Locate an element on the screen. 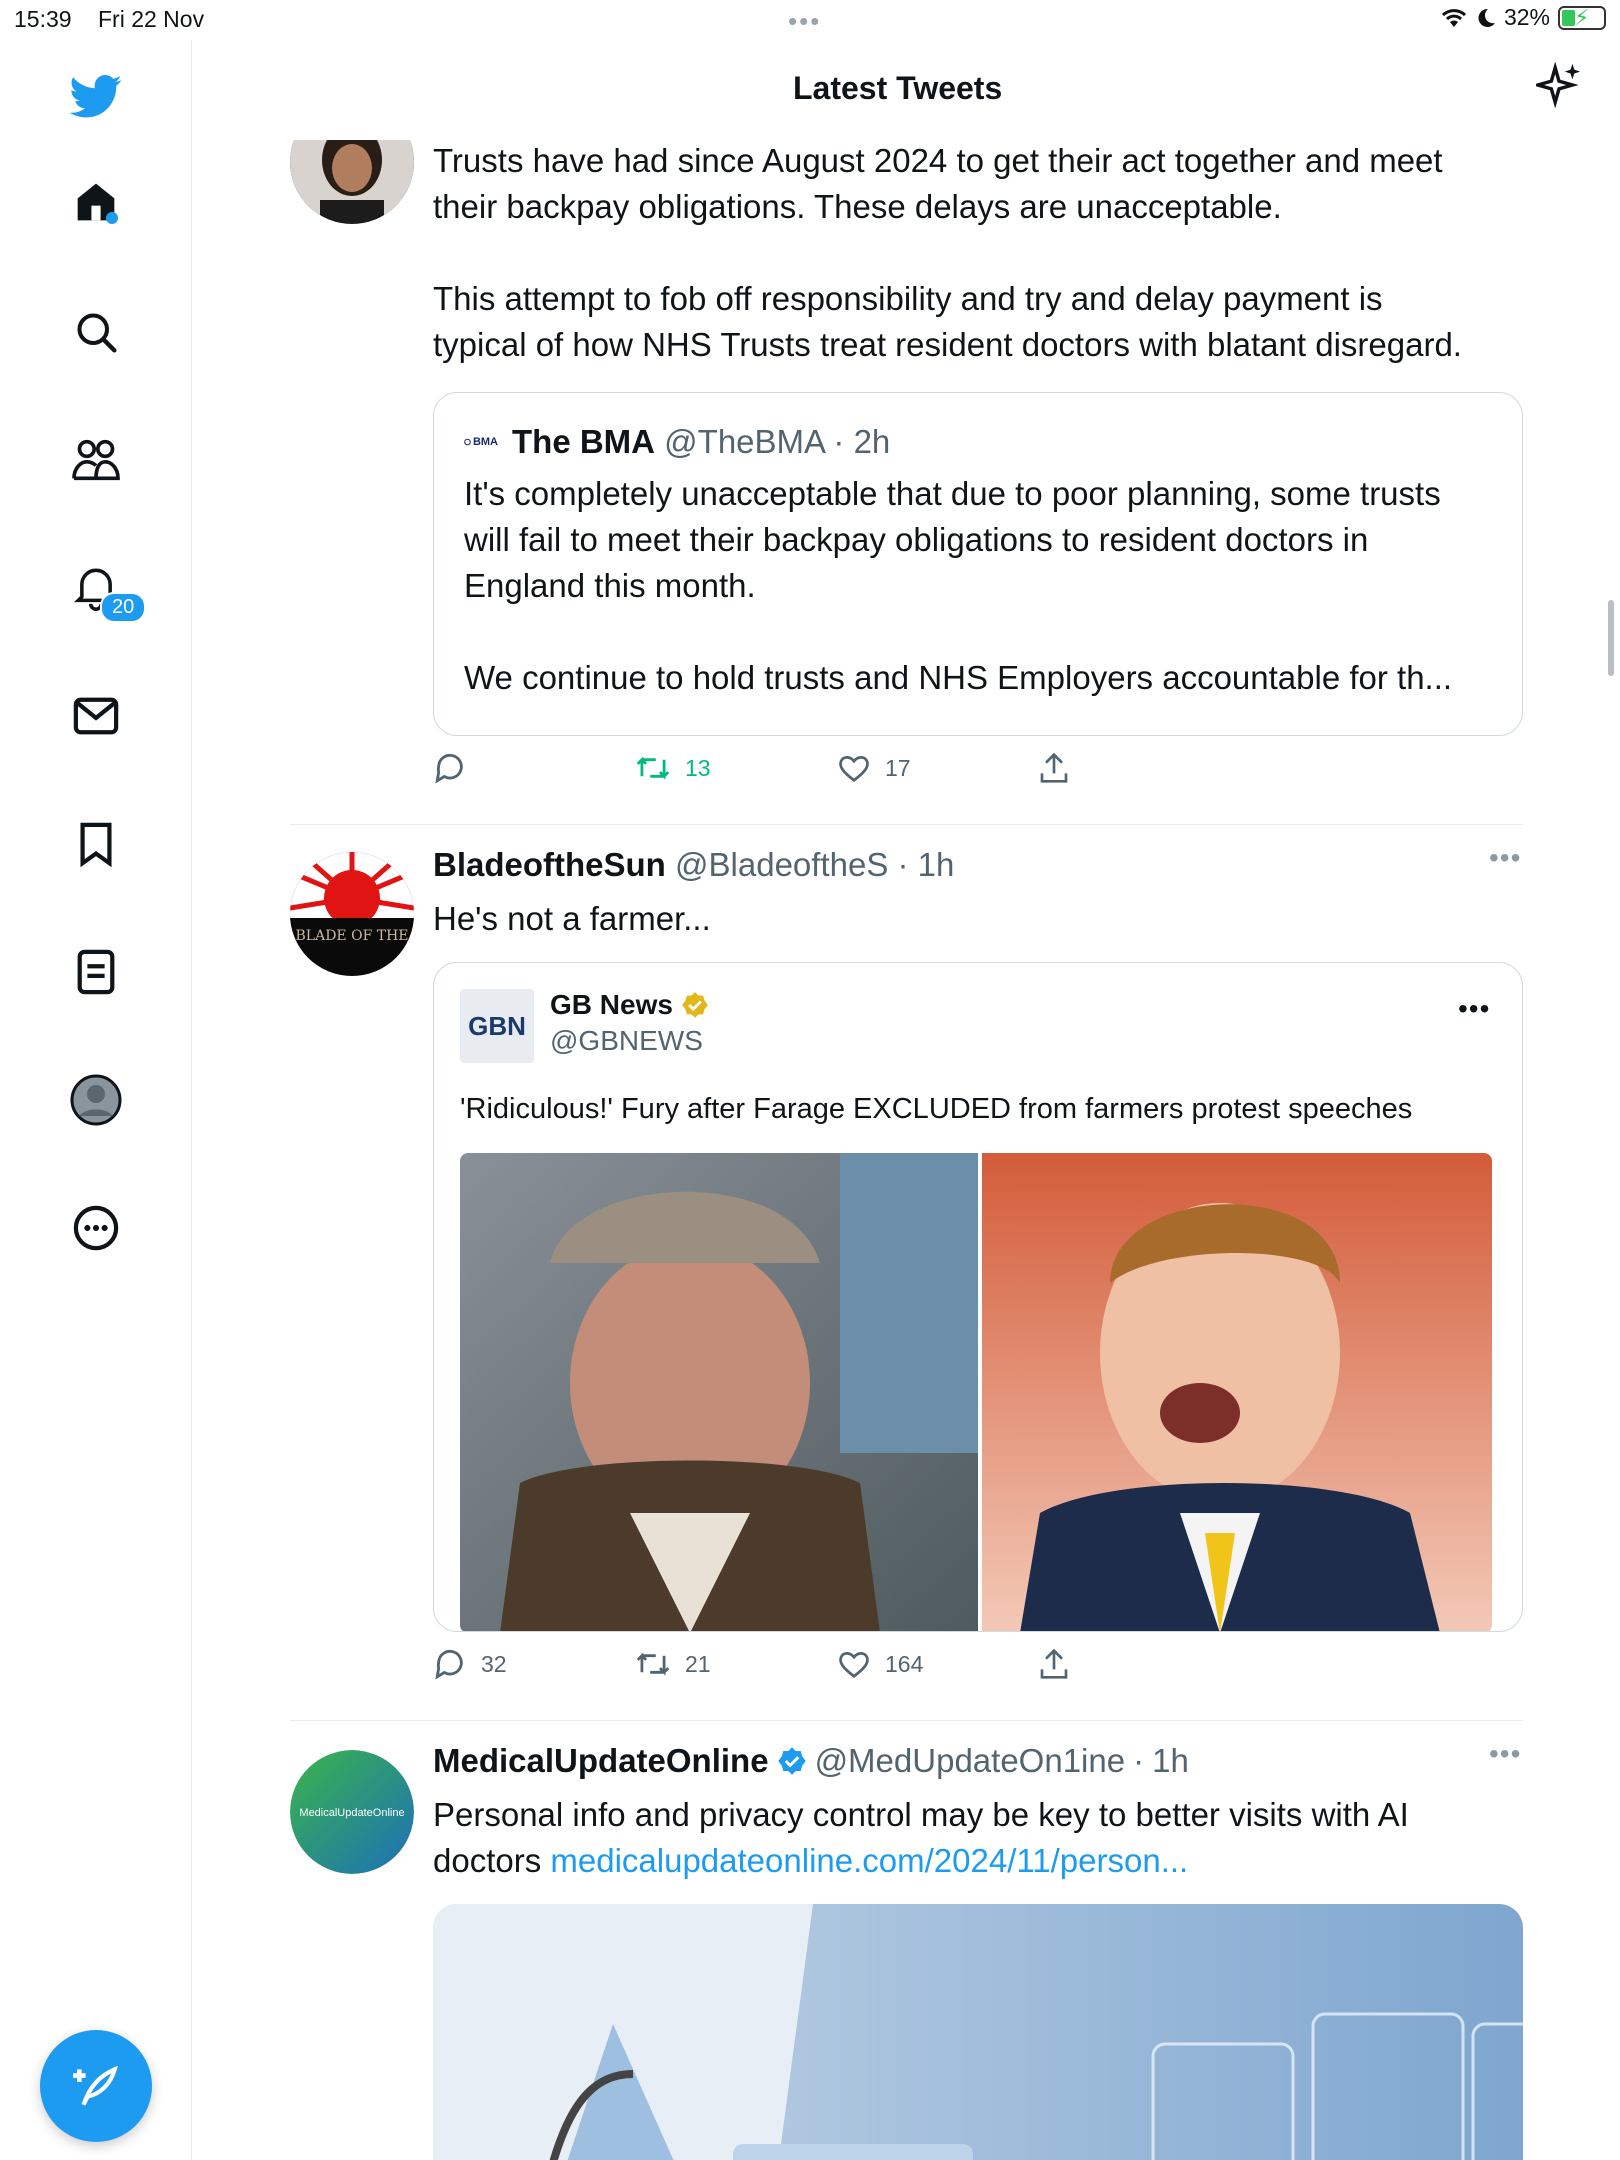 The height and width of the screenshot is (2160, 1620). bma-logo-icon: BMA is located at coordinates (481, 442).